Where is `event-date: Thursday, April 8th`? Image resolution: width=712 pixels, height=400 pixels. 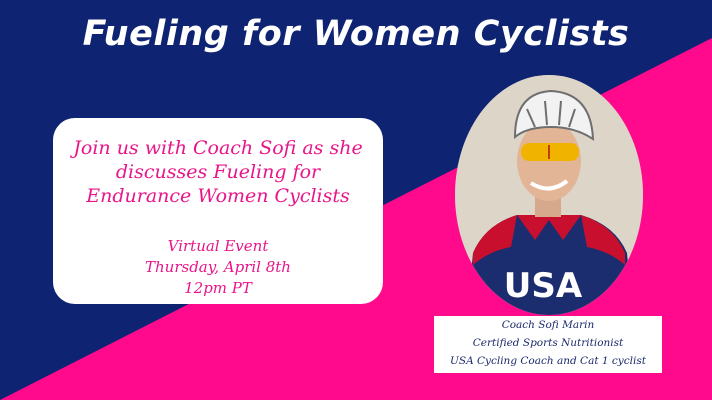
event-date: Thursday, April 8th is located at coordinates (218, 267).